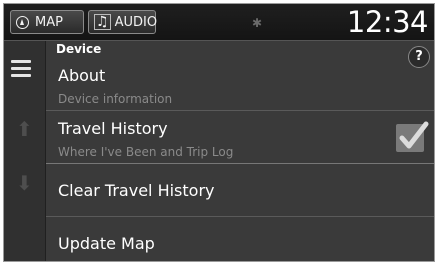 The image size is (439, 266). I want to click on audio-button: ♫ AUDIO, so click(123, 22).